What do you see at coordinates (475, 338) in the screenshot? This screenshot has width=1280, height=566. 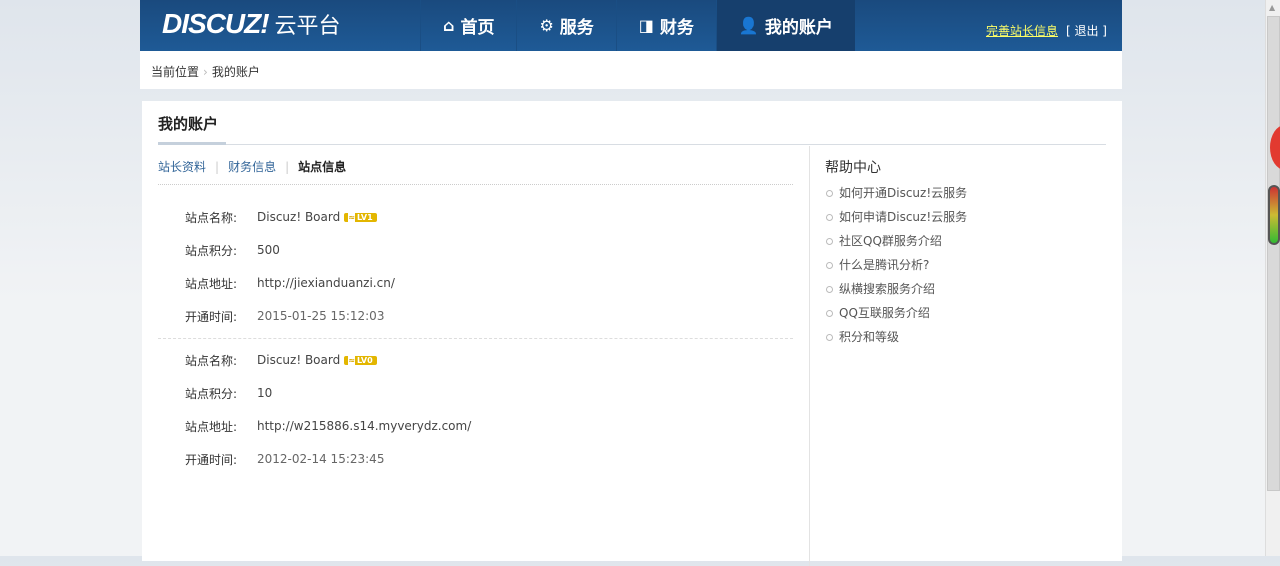 I see `site-divider` at bounding box center [475, 338].